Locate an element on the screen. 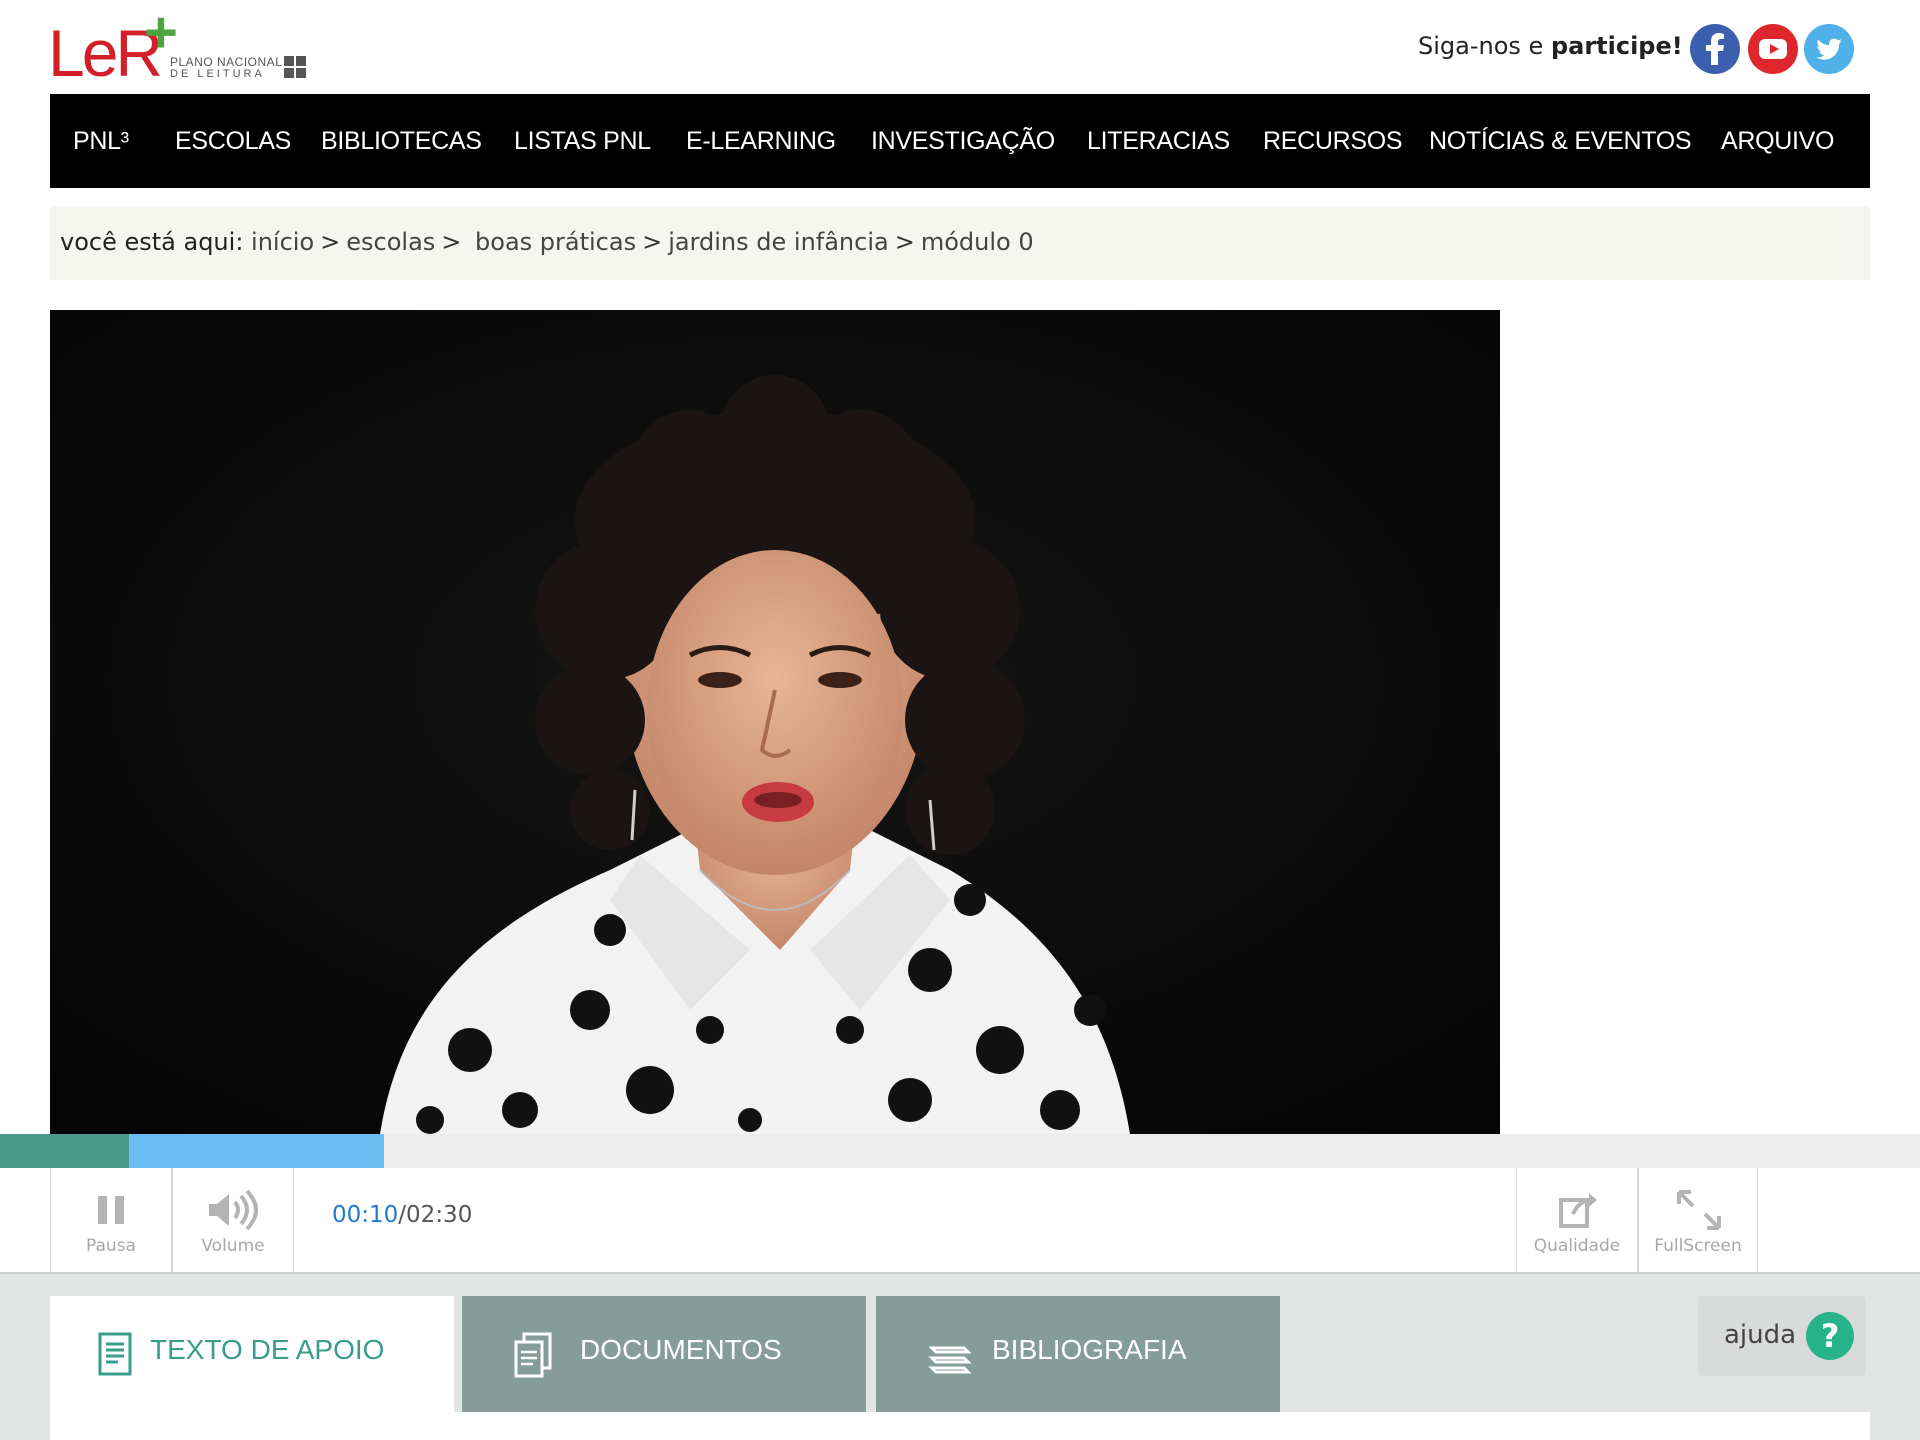 The height and width of the screenshot is (1440, 1920). help-button: ajuda ? is located at coordinates (1782, 1336).